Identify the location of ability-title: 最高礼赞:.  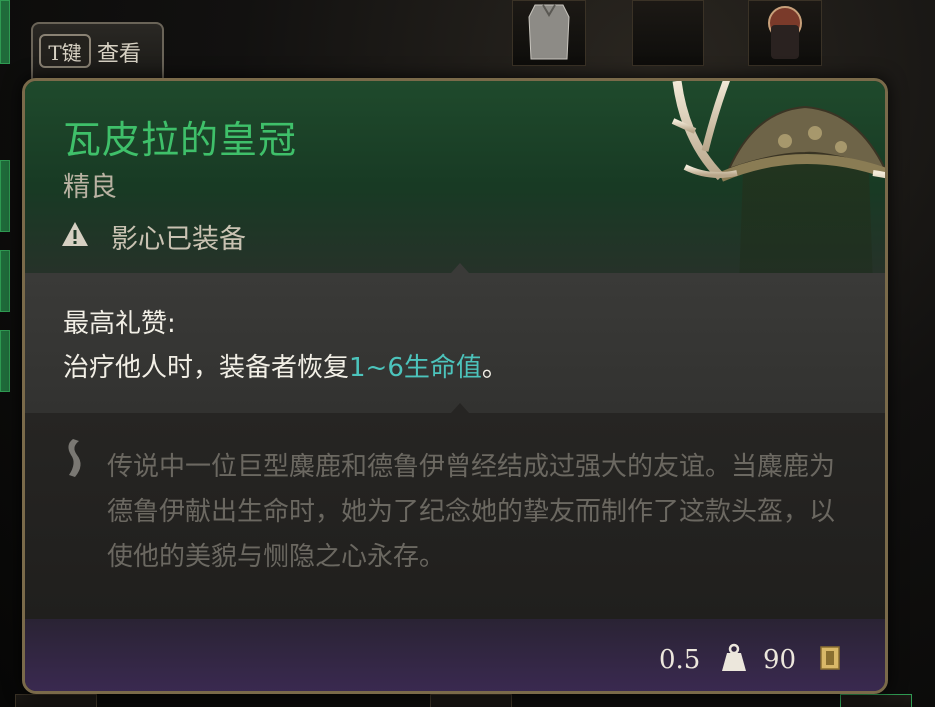
(119, 324).